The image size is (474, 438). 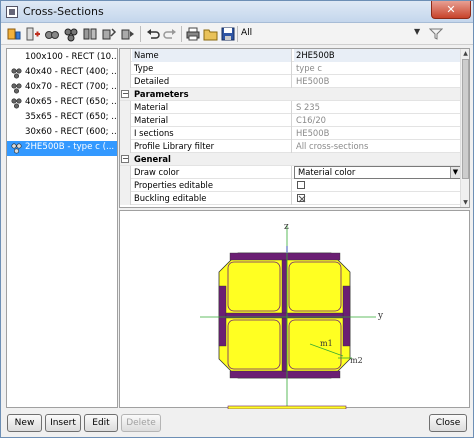 What do you see at coordinates (63, 423) in the screenshot?
I see `insert-button: Insert` at bounding box center [63, 423].